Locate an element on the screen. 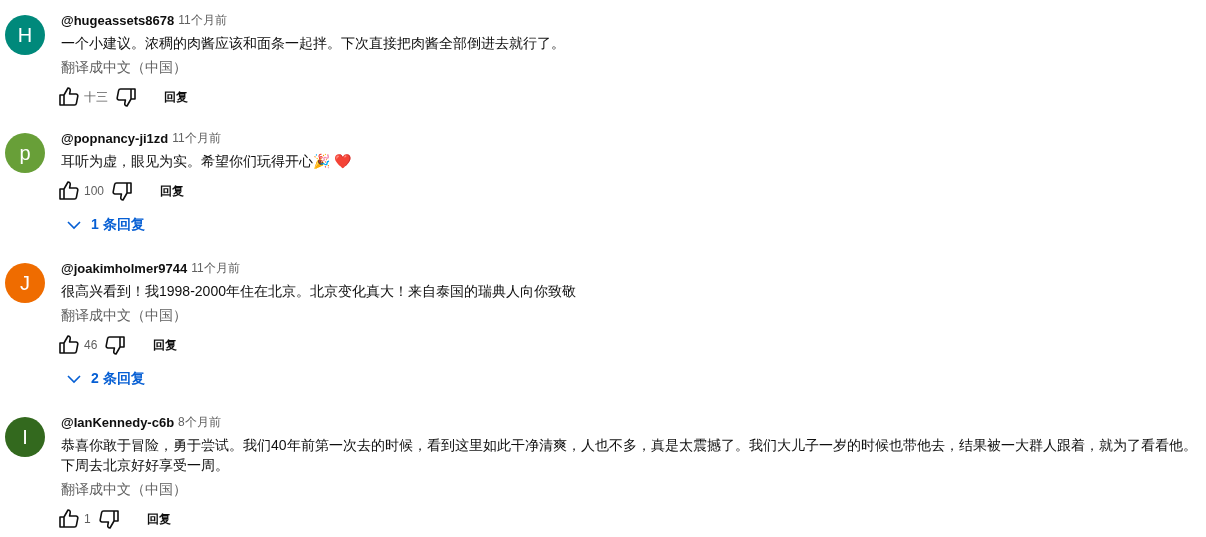 The image size is (1206, 537). like-count: 100 is located at coordinates (94, 191).